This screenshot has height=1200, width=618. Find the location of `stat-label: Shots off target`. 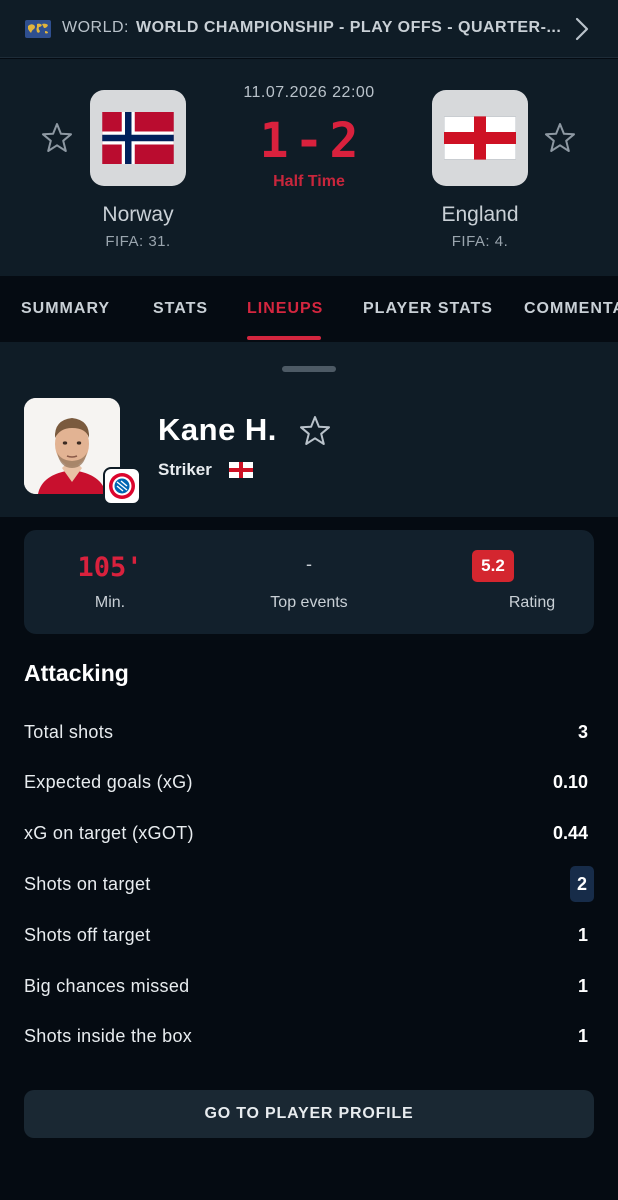

stat-label: Shots off target is located at coordinates (87, 935).